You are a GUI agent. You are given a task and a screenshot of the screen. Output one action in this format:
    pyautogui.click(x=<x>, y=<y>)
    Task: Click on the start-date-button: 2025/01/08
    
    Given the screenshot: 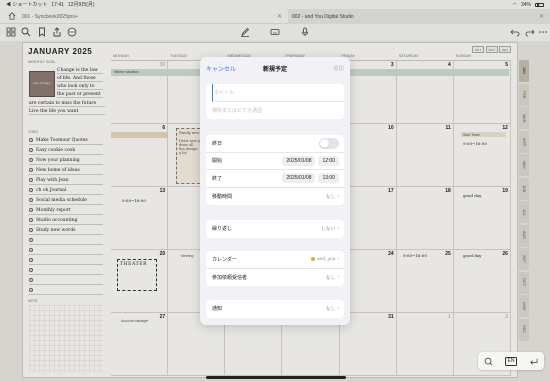 What is the action you would take?
    pyautogui.click(x=299, y=160)
    